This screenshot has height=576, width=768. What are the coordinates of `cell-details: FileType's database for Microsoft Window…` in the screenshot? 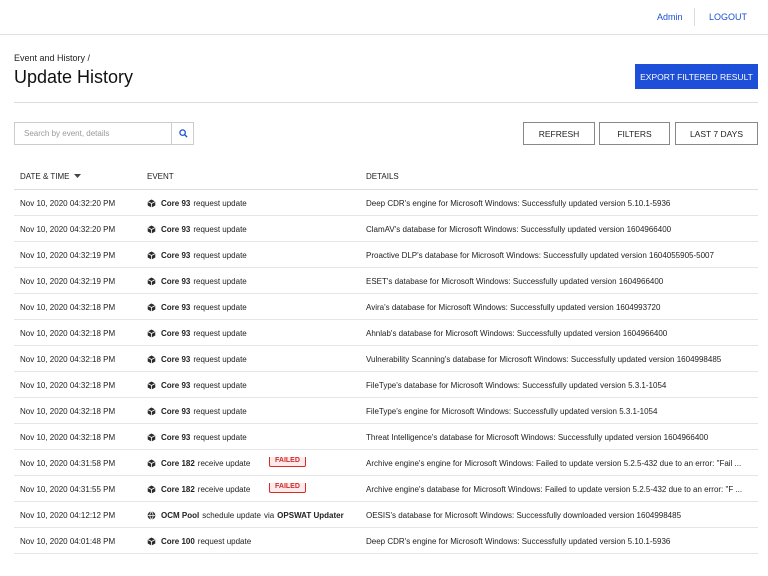 It's located at (516, 385).